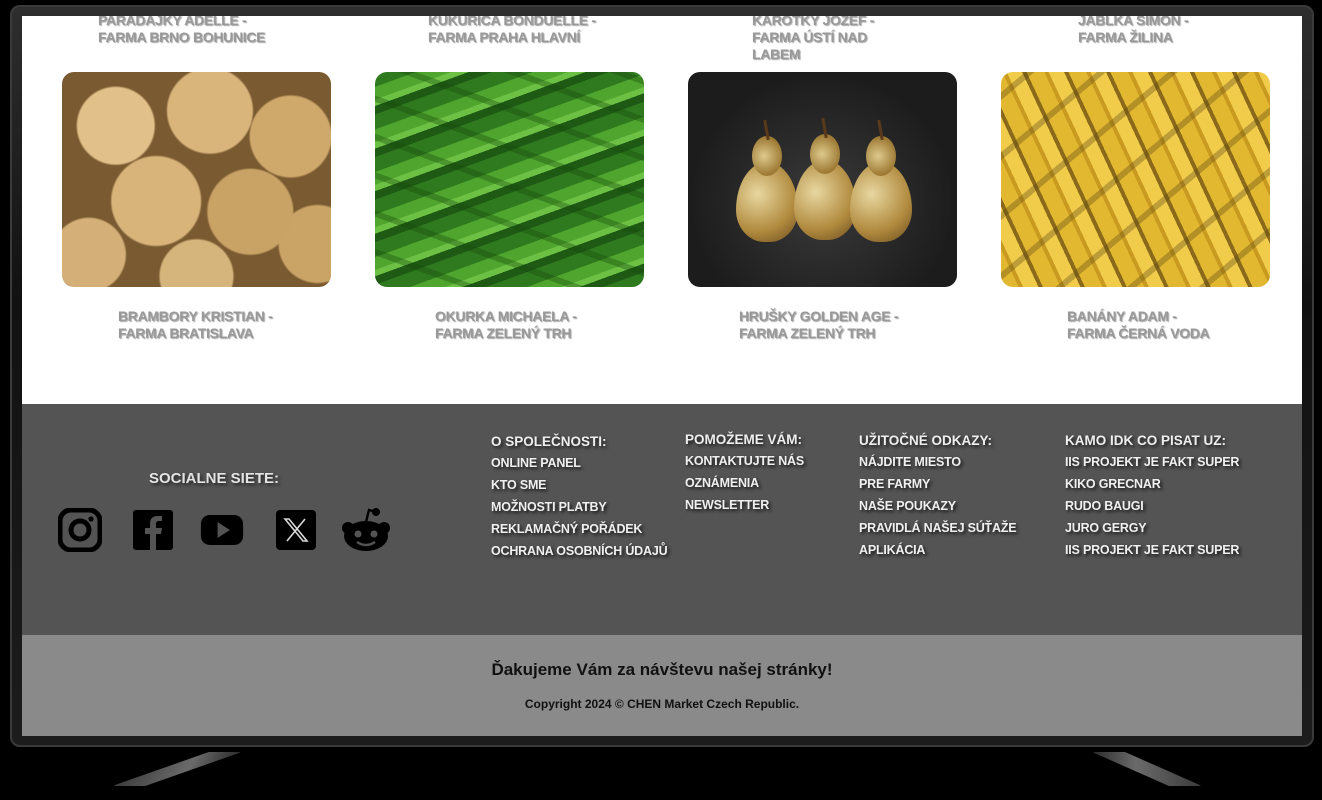  I want to click on product-title-line: JABLKA SIMON -, so click(1133, 22).